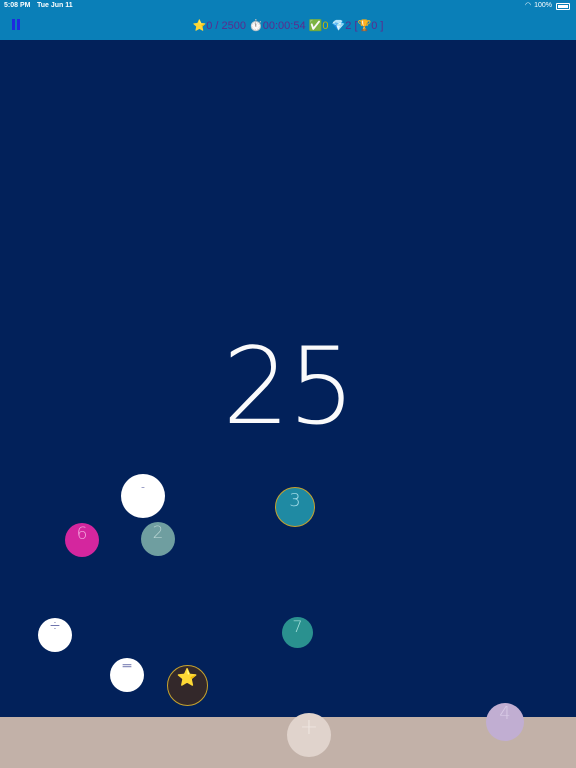  What do you see at coordinates (82, 534) in the screenshot?
I see `ball-label: 6` at bounding box center [82, 534].